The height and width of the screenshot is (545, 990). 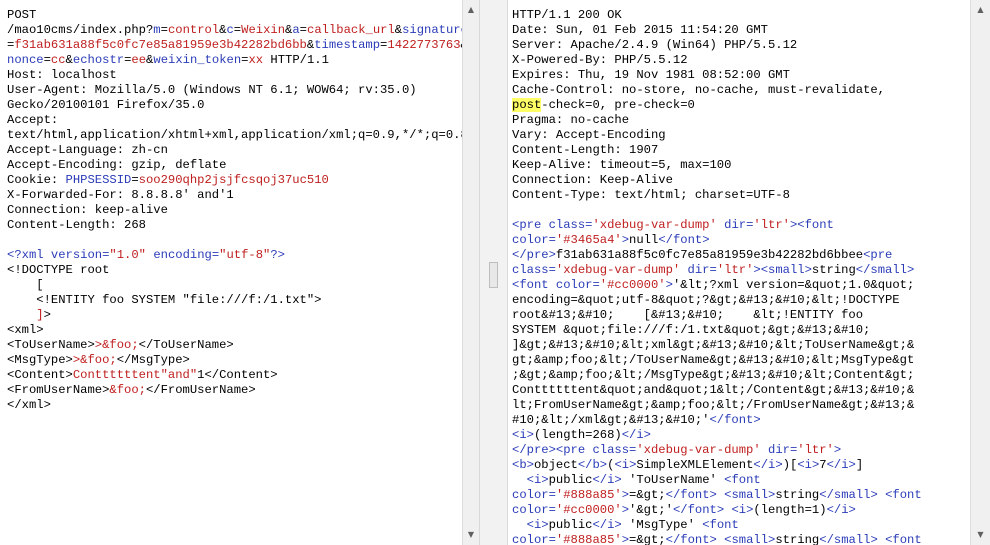 I want to click on response-line: Connection: Keep-Alive, so click(x=717, y=180).